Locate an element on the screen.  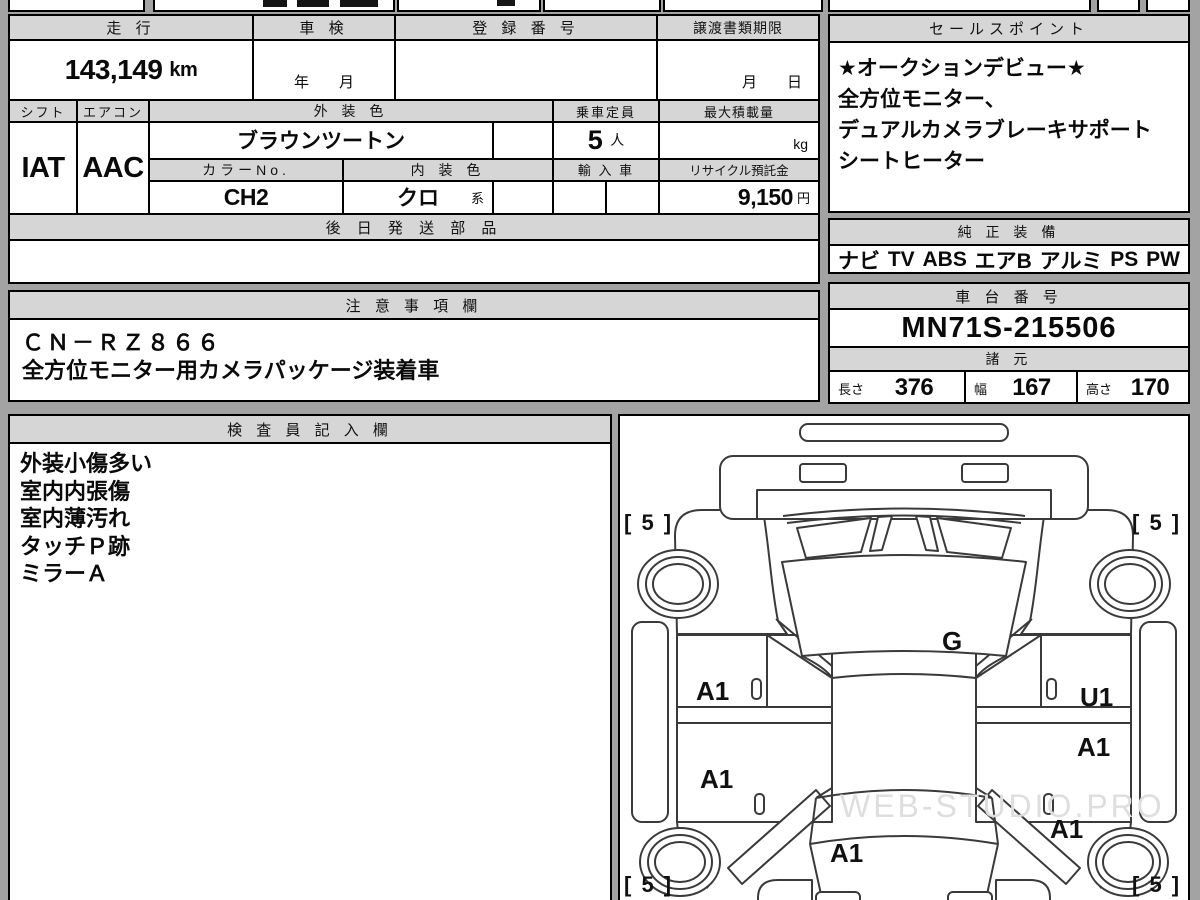
equipment-items: ナビ TV ABS エアB アルミ PS PW is located at coordinates (1009, 260).